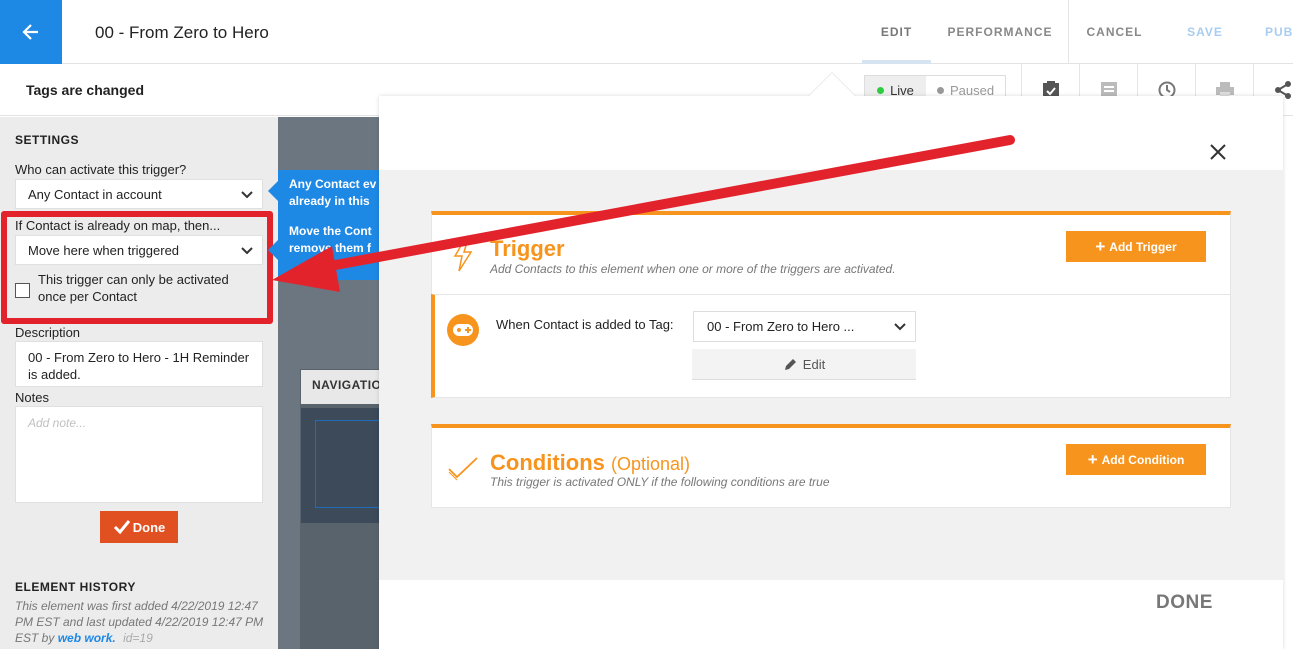 The width and height of the screenshot is (1293, 649). I want to click on add-trigger-button: + Add Trigger, so click(1136, 246).